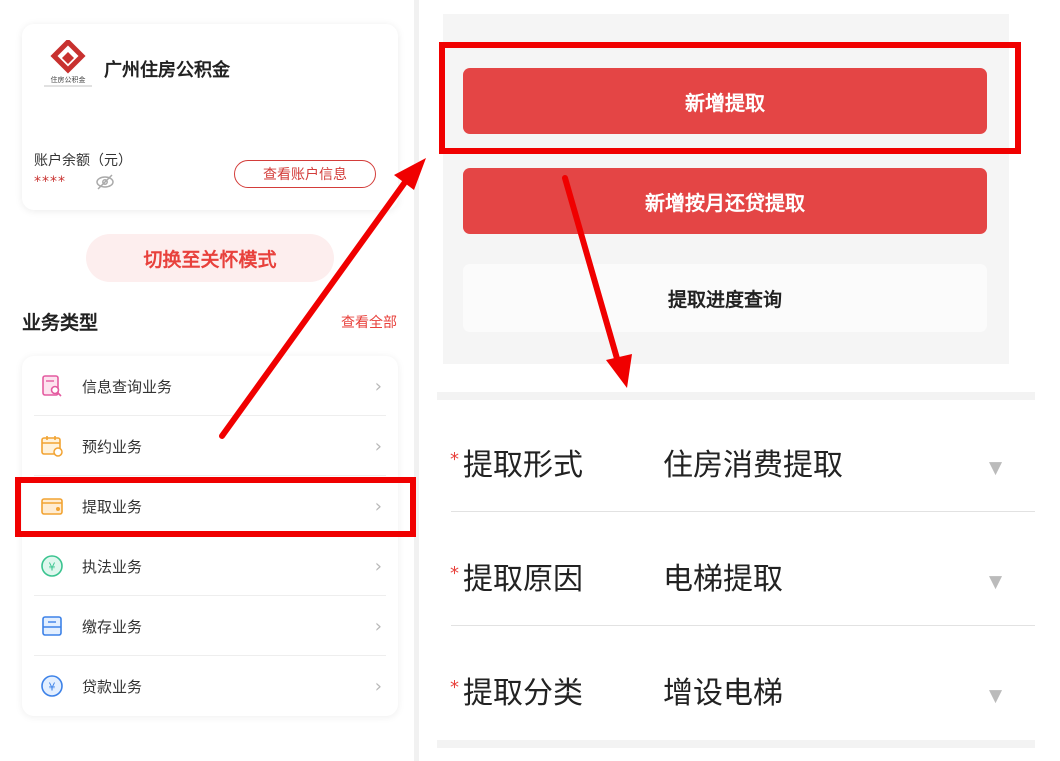  I want to click on arrow-line-to-form, so click(591, 270).